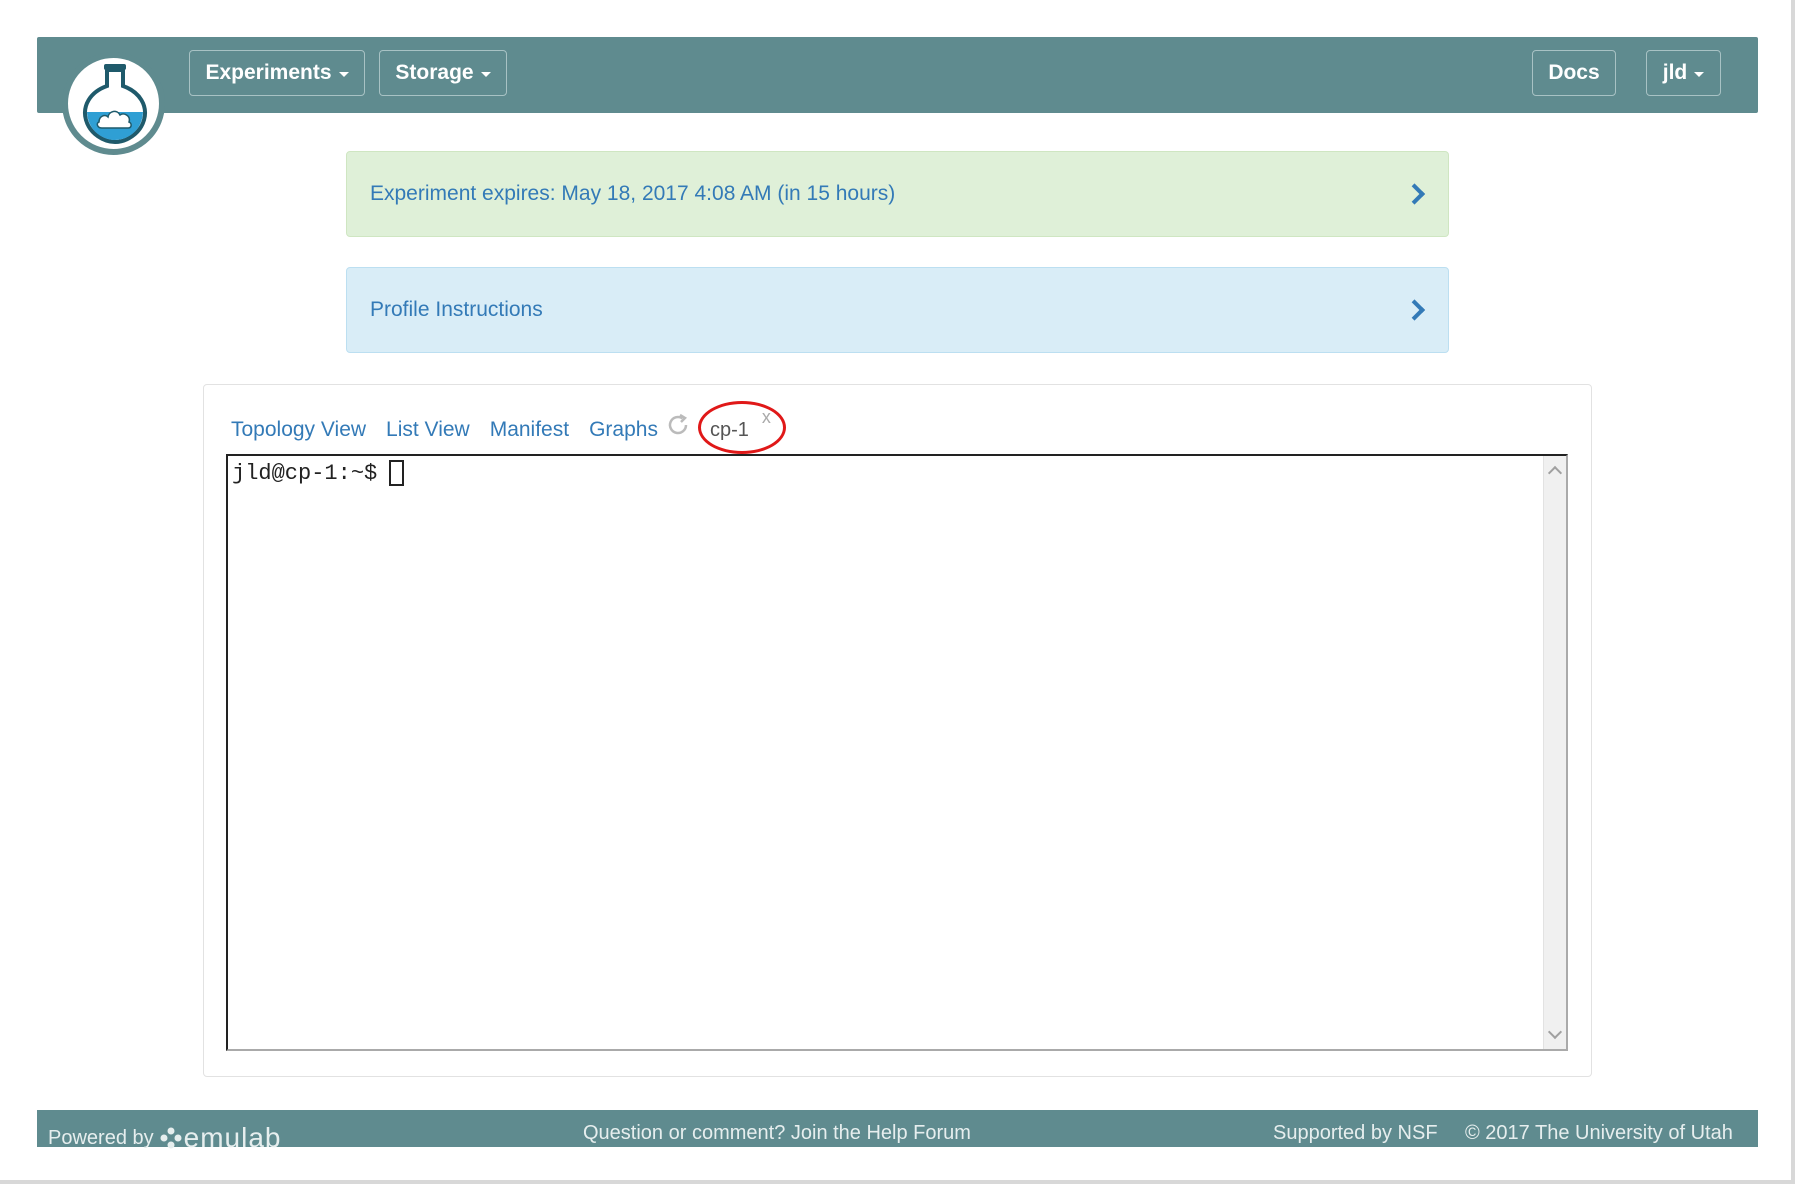  I want to click on tab-cp-1-label: cp-1, so click(729, 429).